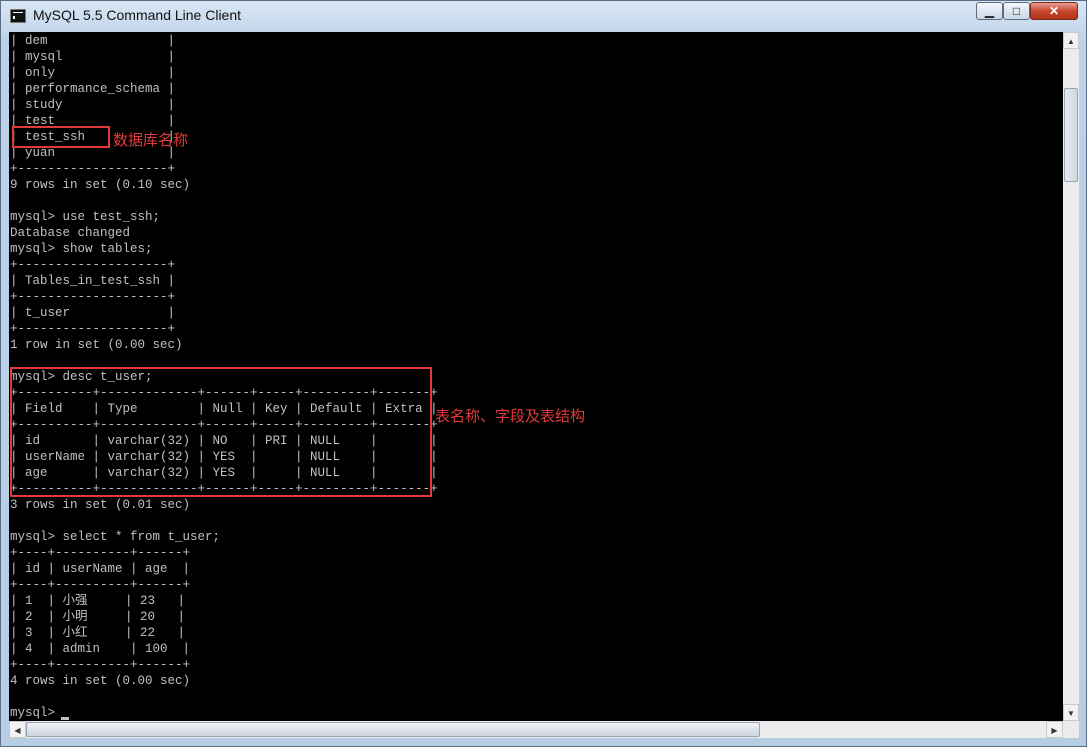 The width and height of the screenshot is (1087, 747). Describe the element at coordinates (93, 313) in the screenshot. I see `console-line: | t_user |` at that location.